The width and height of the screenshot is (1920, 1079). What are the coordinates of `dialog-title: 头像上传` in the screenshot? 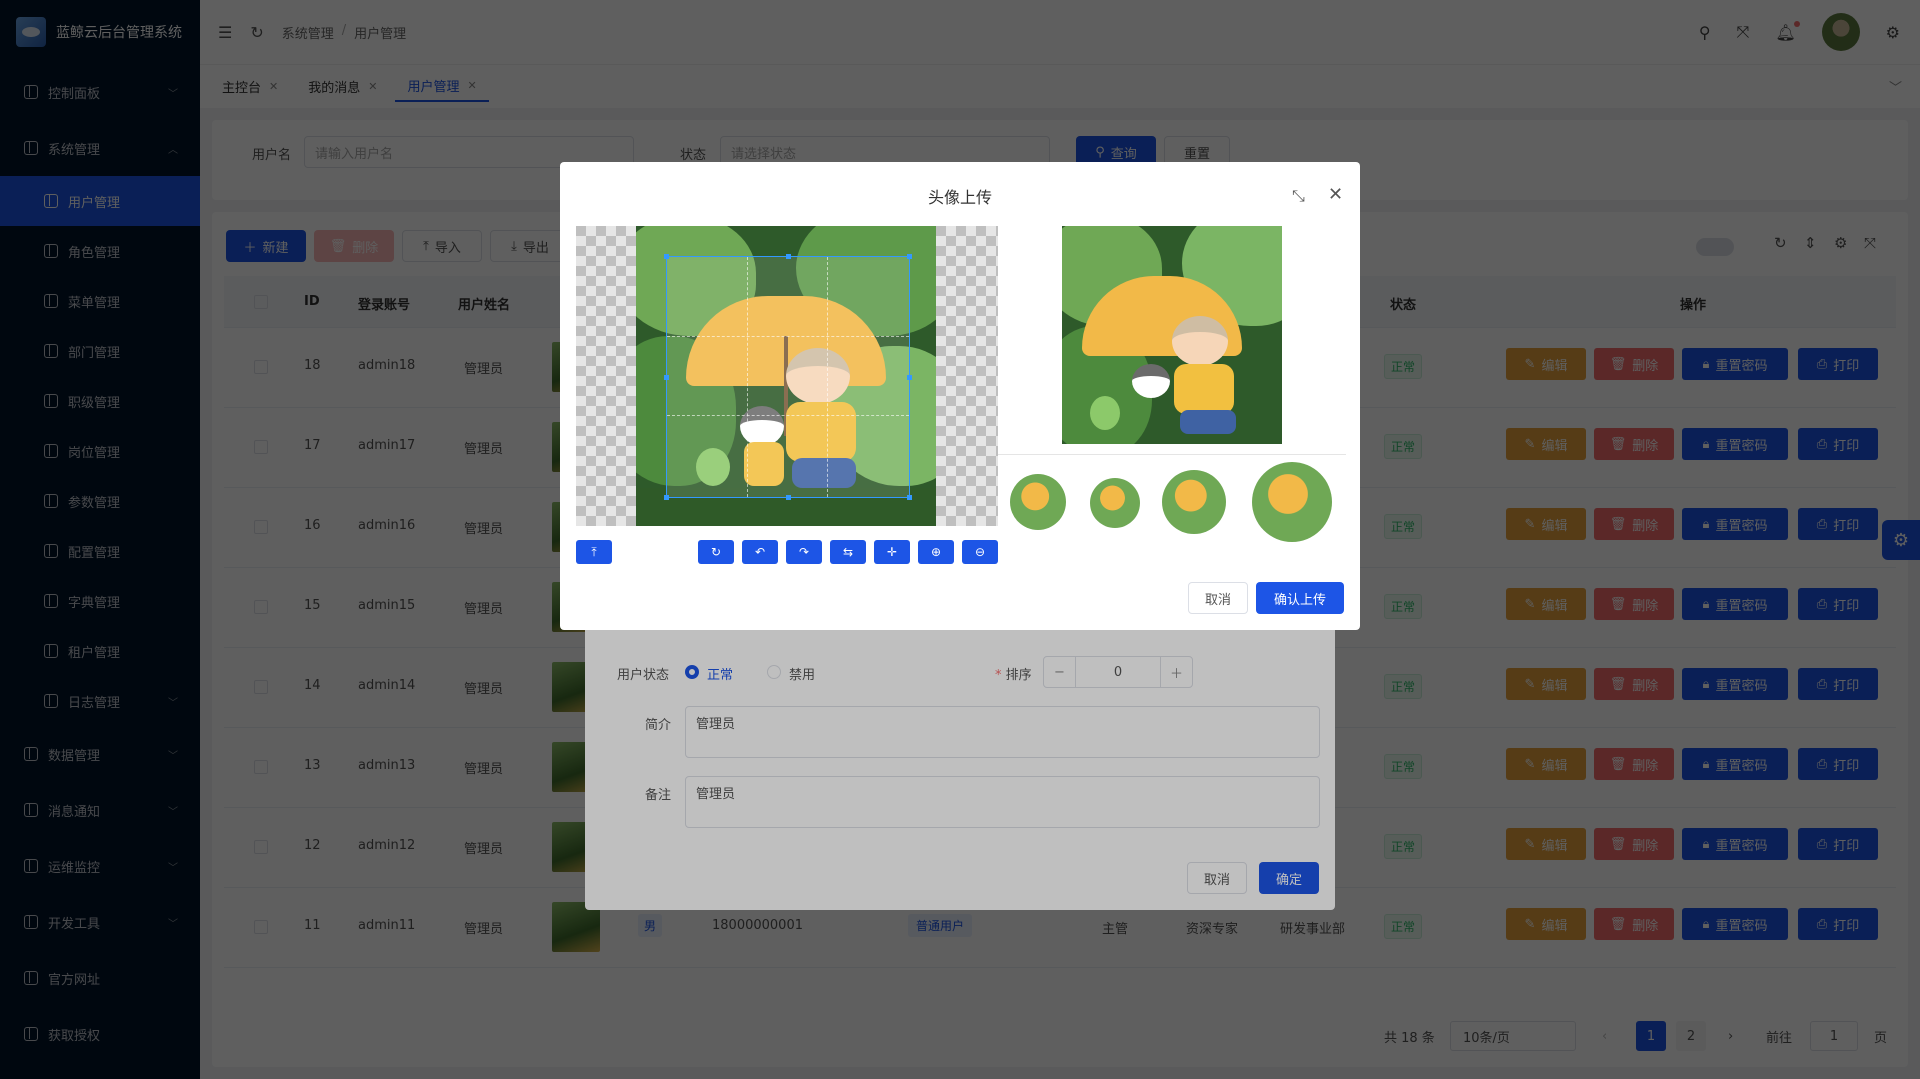 It's located at (959, 197).